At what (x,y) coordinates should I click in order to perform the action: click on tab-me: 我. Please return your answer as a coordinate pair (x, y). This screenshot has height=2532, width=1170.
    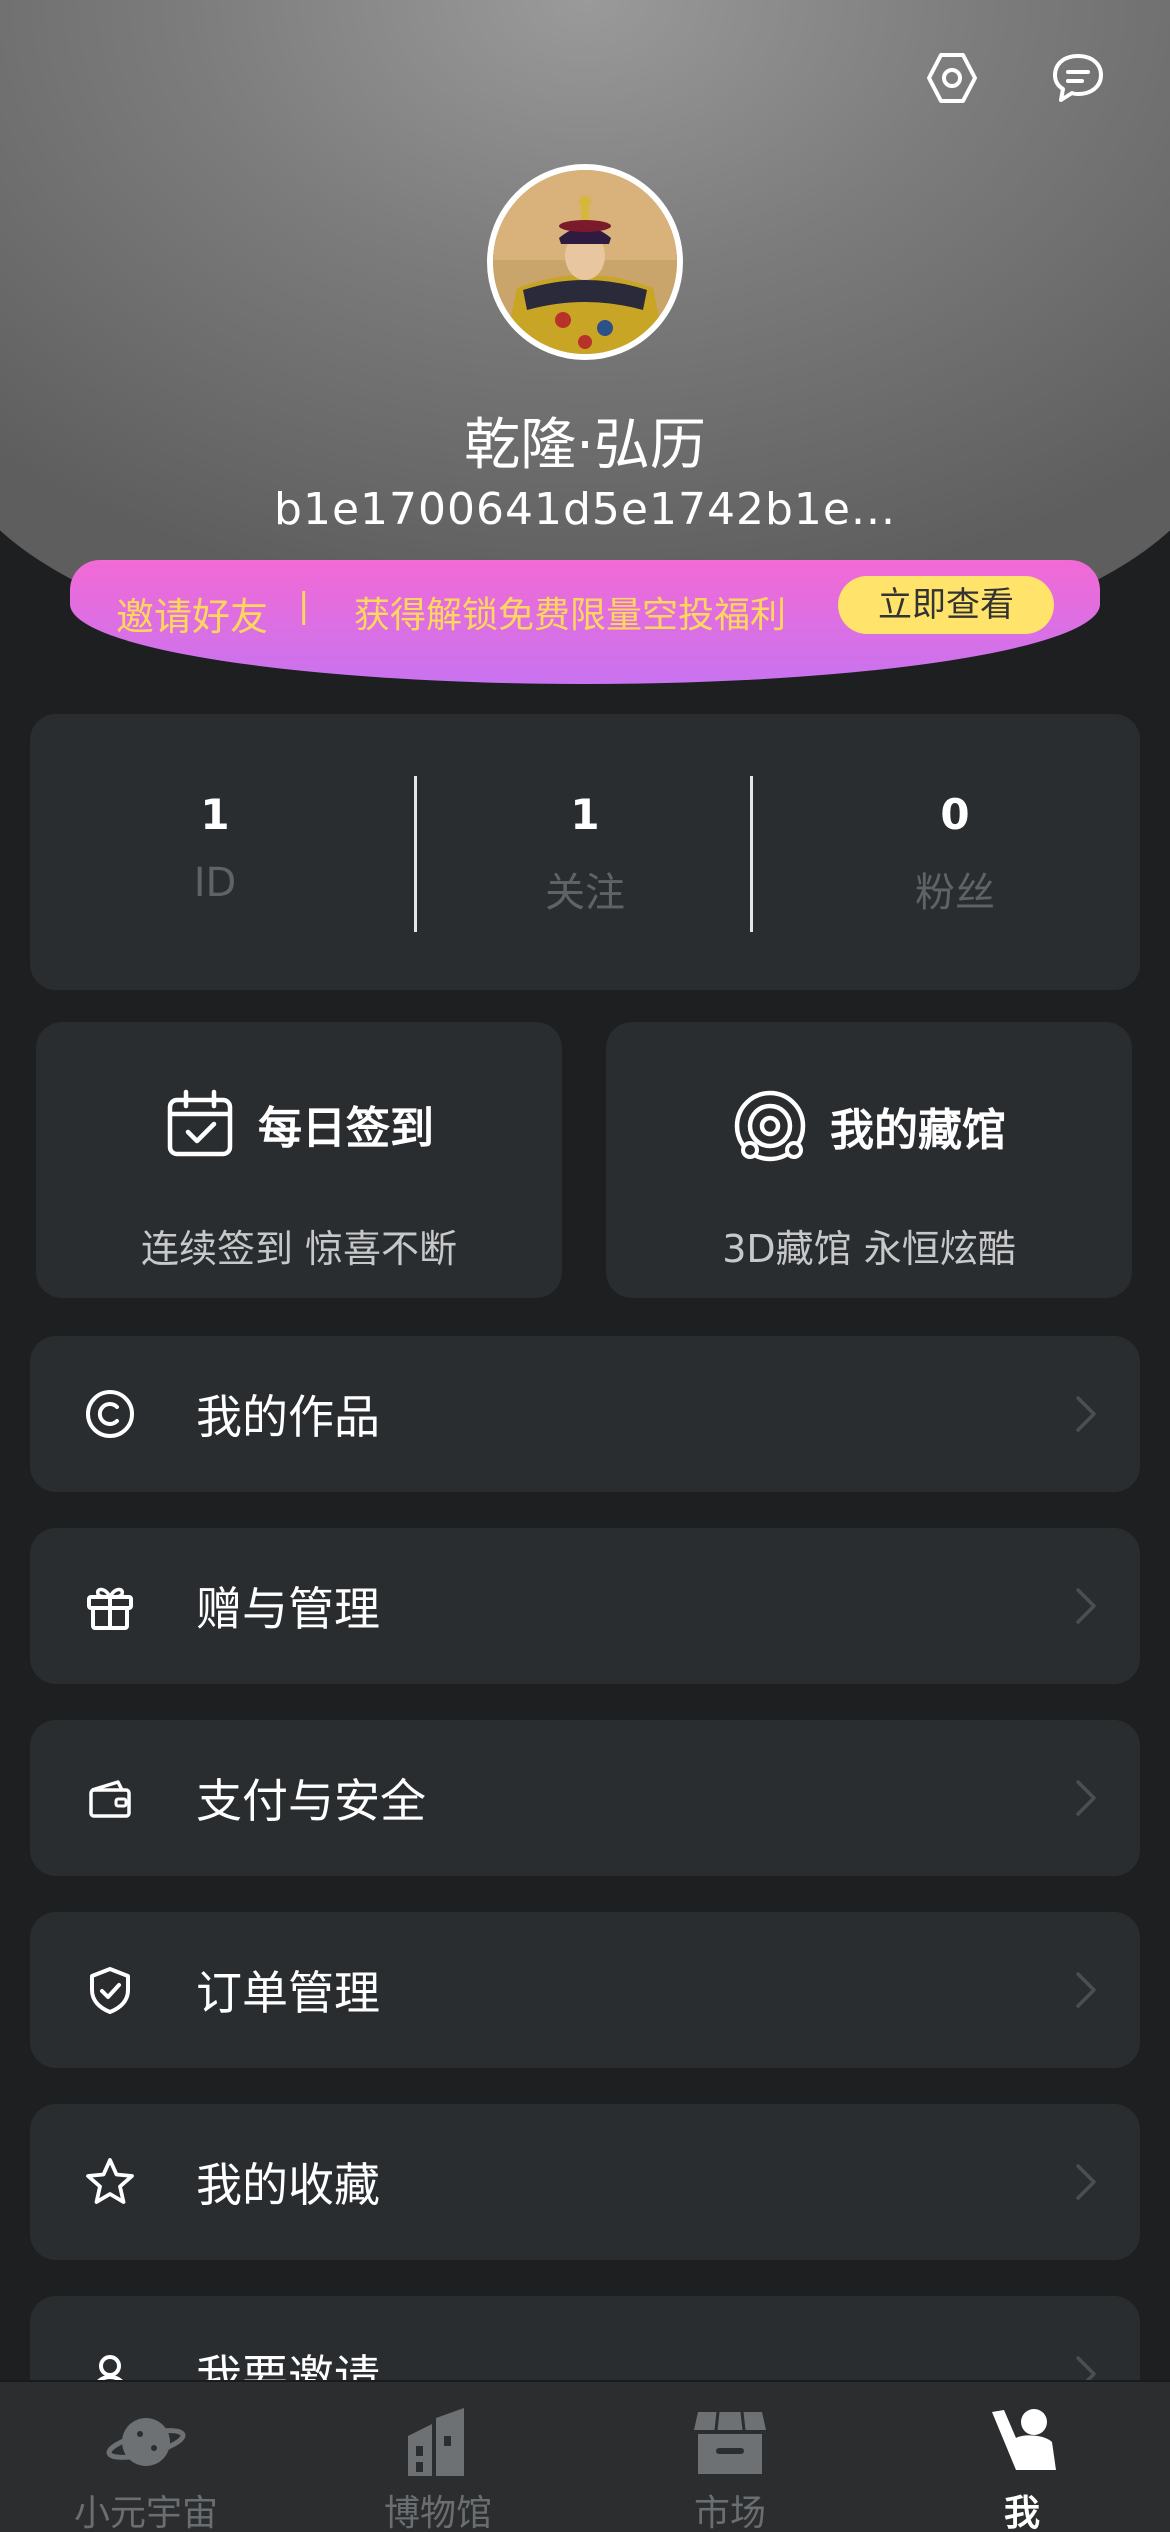
    Looking at the image, I should click on (1022, 2457).